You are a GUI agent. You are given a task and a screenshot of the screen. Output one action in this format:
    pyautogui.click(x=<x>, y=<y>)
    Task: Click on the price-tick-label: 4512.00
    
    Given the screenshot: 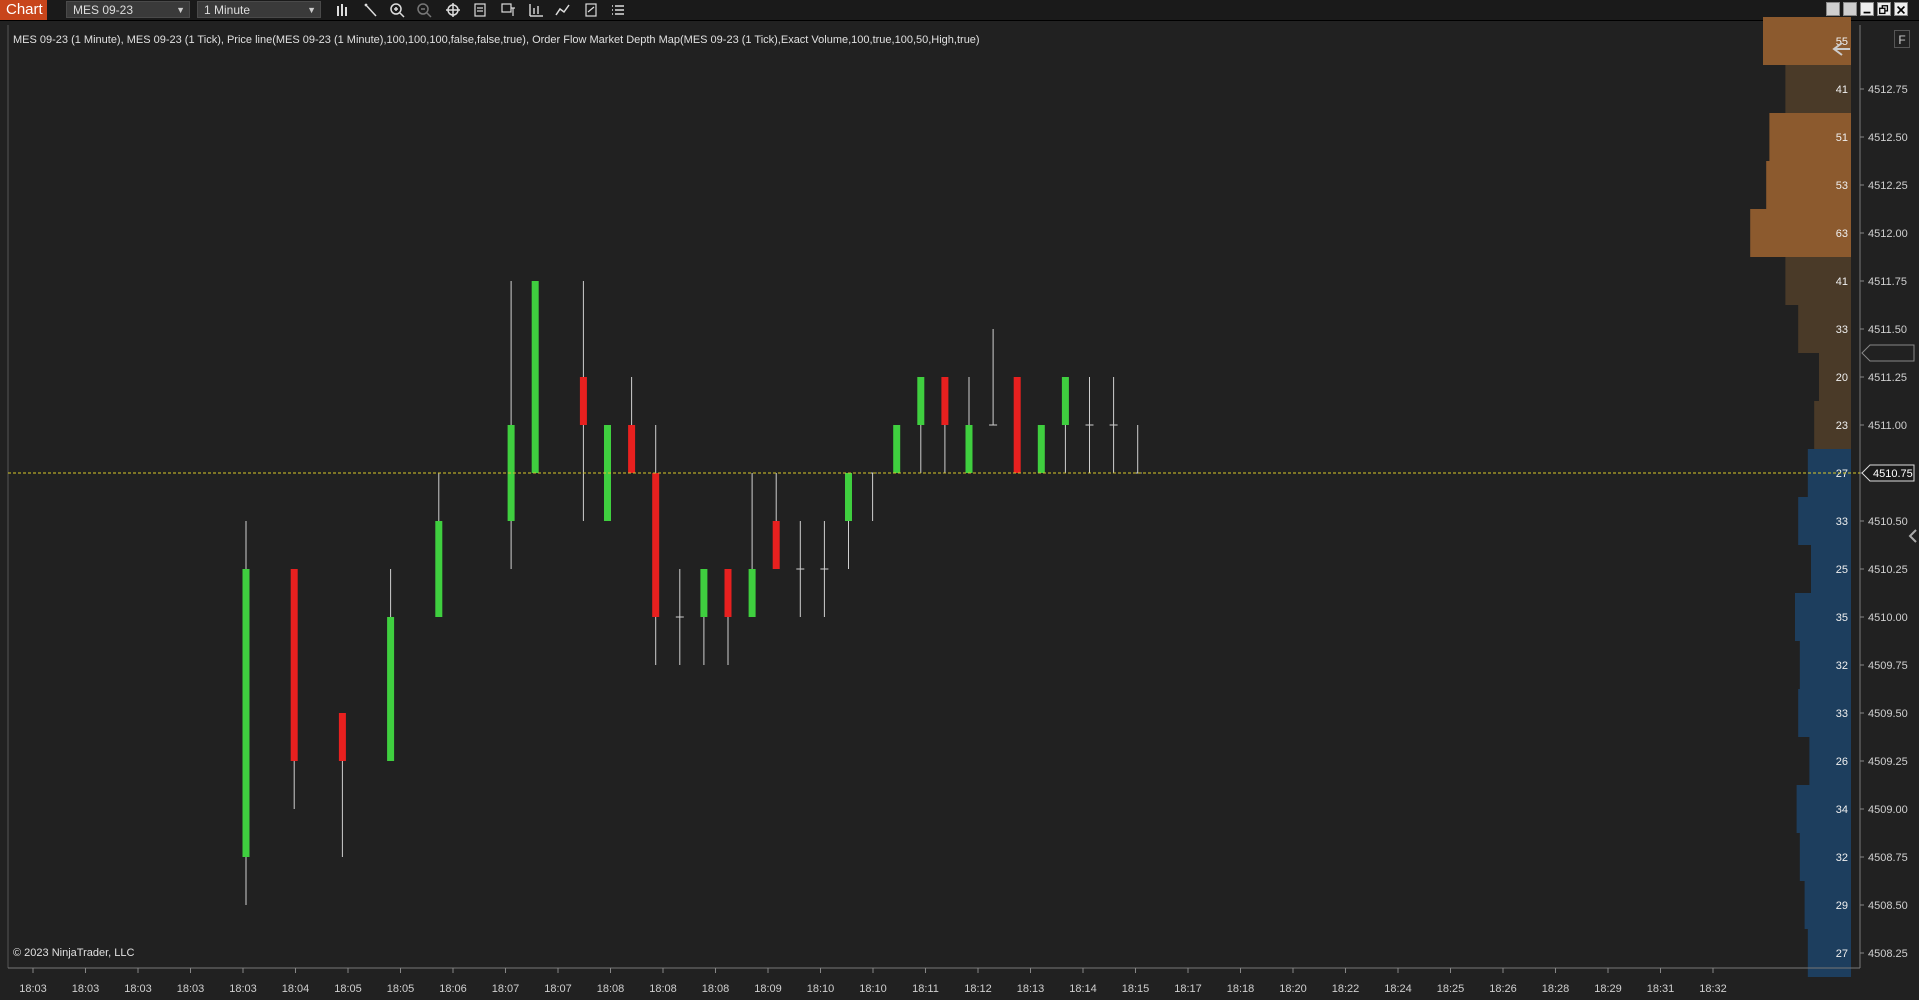 What is the action you would take?
    pyautogui.click(x=1888, y=234)
    